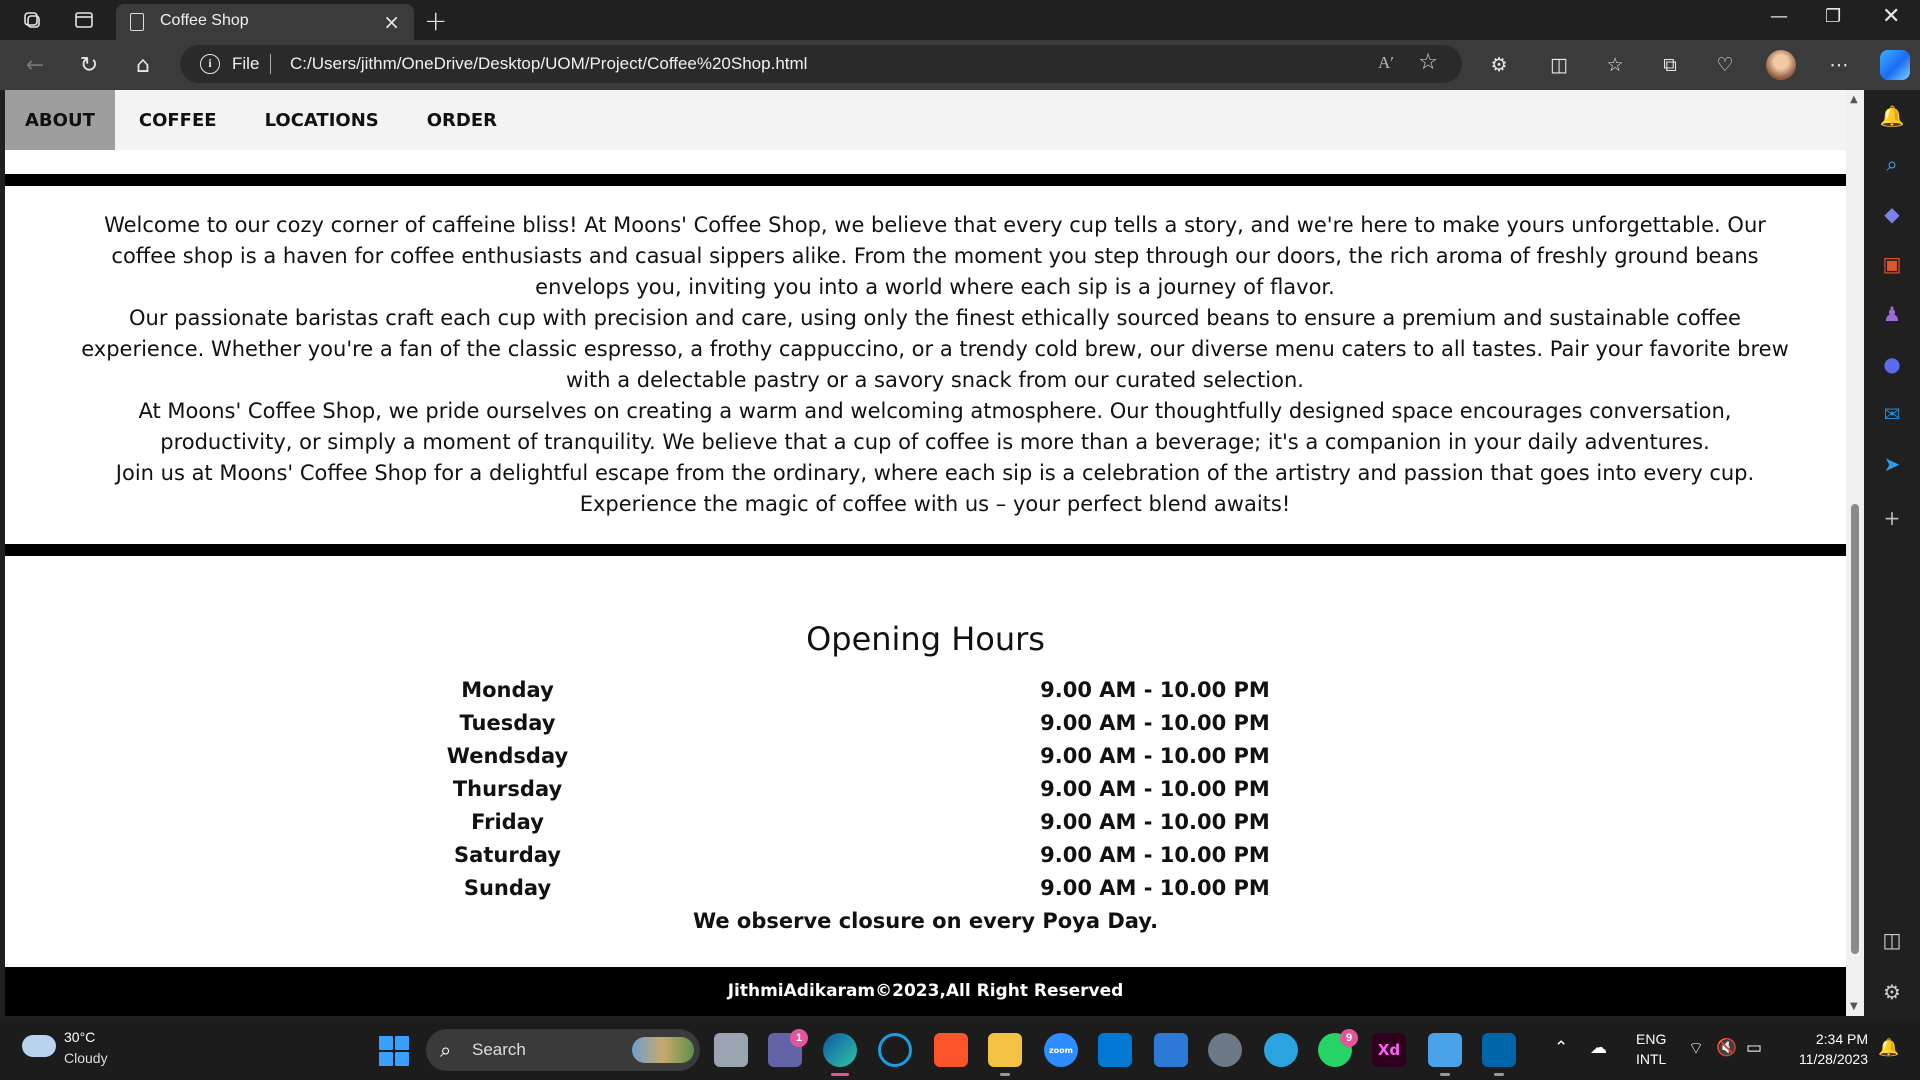  What do you see at coordinates (1839, 65) in the screenshot?
I see `more-menu-icon: ⋯` at bounding box center [1839, 65].